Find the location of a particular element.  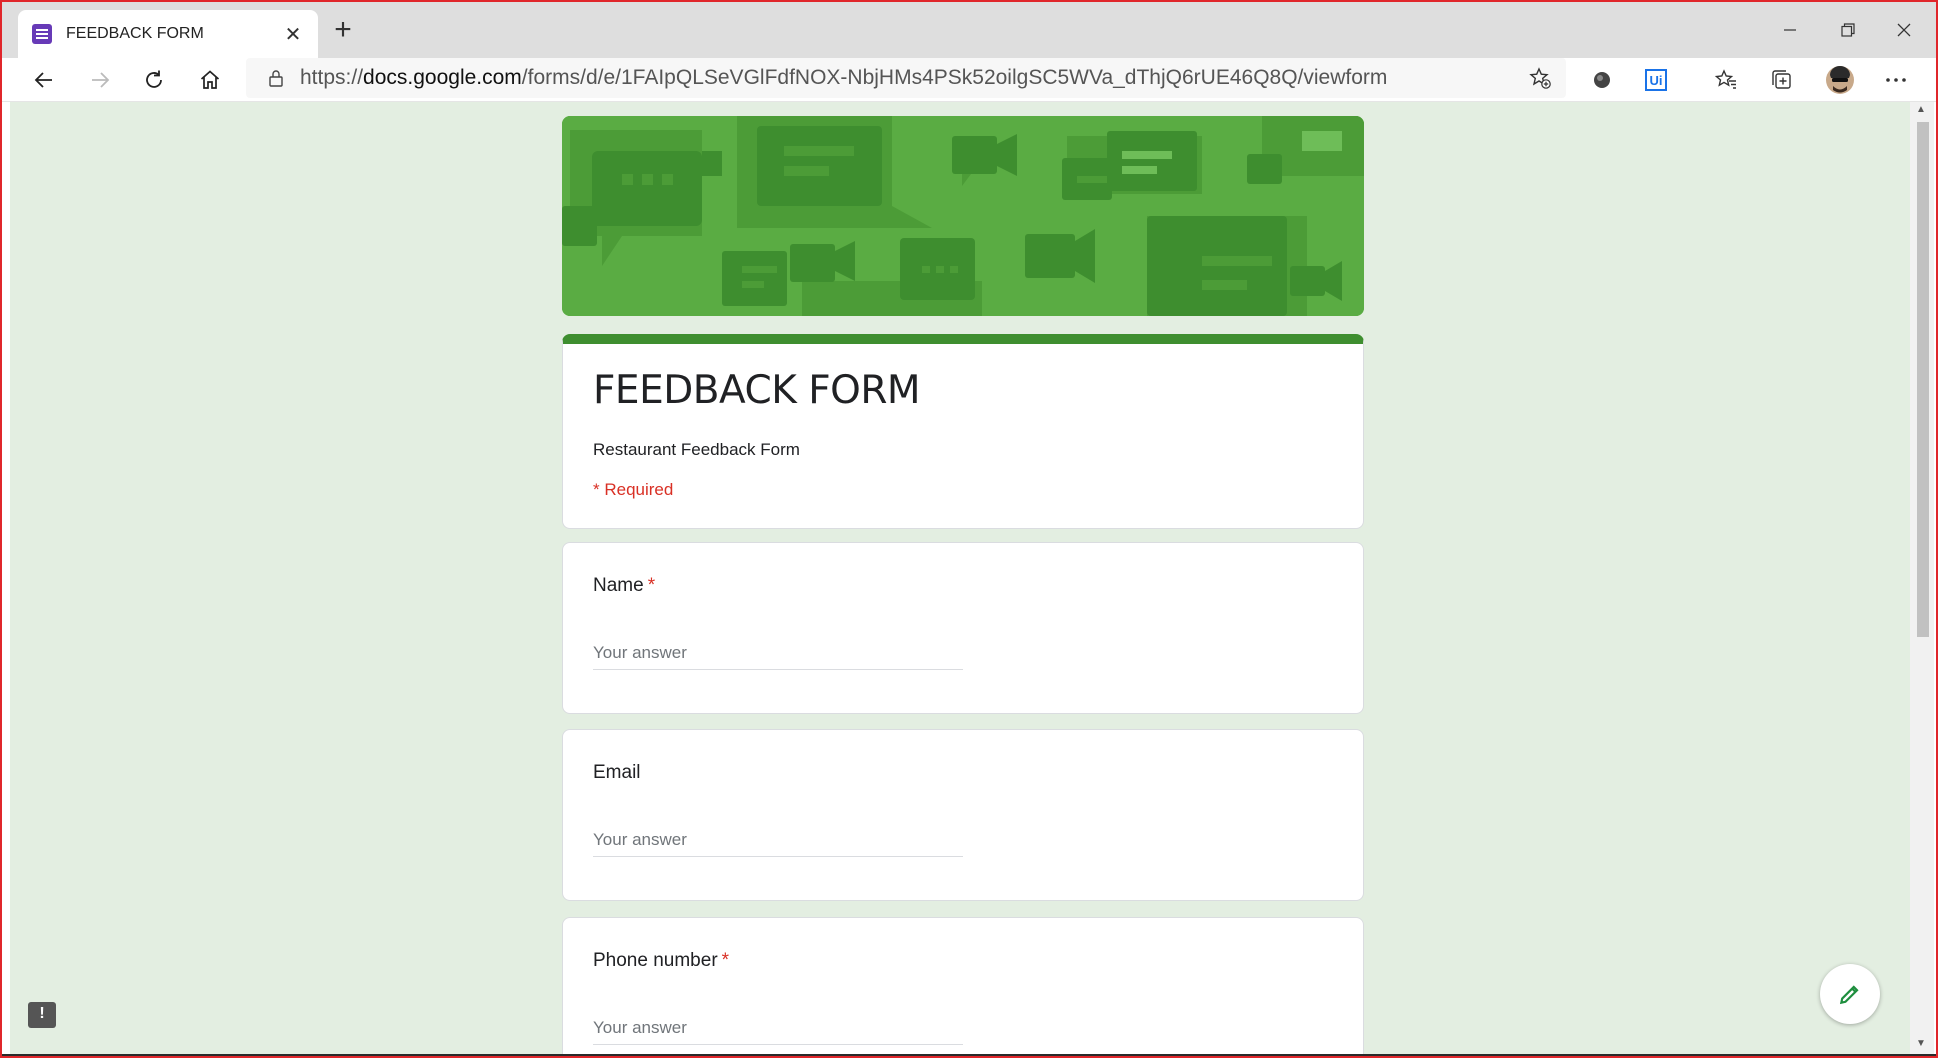

favorites-icon is located at coordinates (1726, 80).